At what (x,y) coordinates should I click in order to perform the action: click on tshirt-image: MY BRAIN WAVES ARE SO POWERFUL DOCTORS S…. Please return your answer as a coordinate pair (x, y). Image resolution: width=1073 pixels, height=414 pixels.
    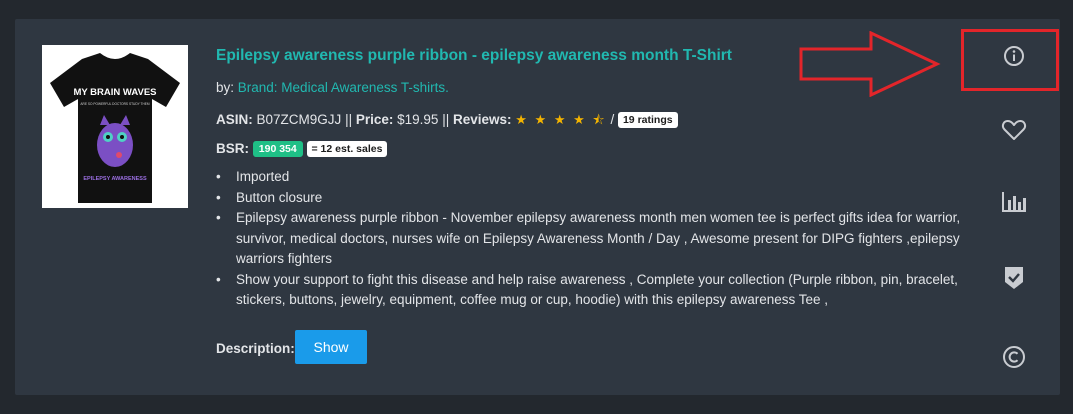
    Looking at the image, I should click on (115, 128).